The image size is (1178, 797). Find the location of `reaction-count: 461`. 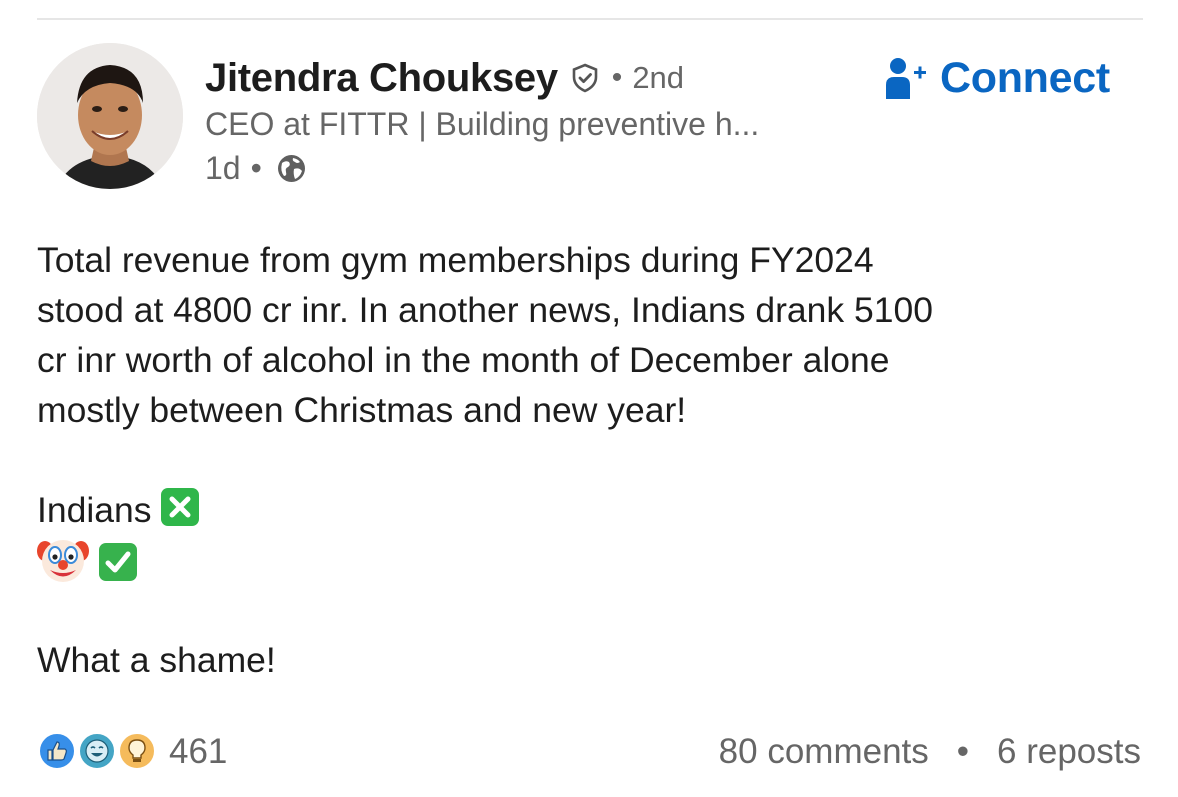

reaction-count: 461 is located at coordinates (198, 751).